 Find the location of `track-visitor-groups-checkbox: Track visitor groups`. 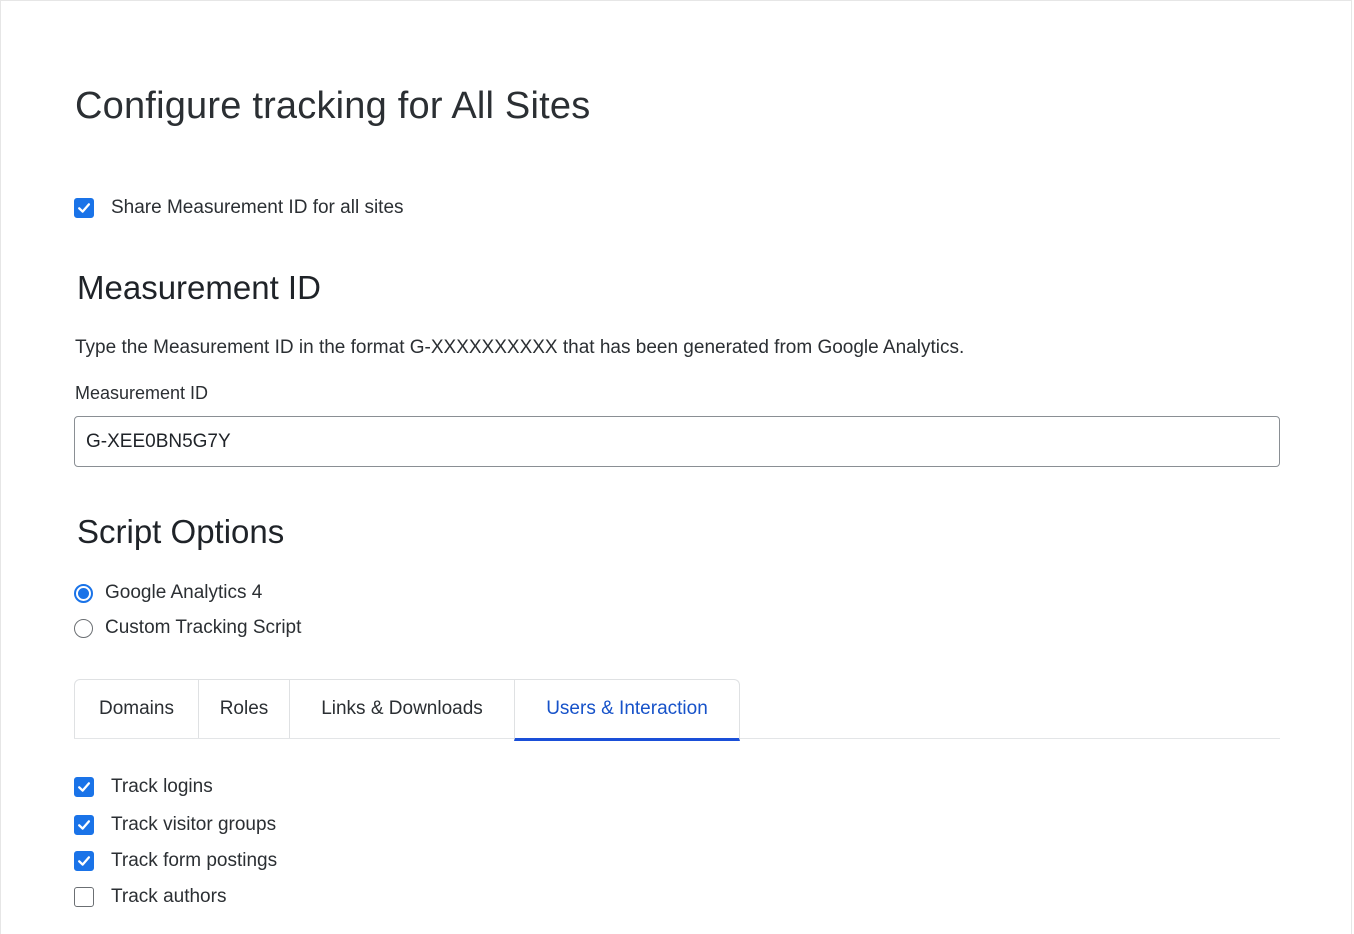

track-visitor-groups-checkbox: Track visitor groups is located at coordinates (175, 825).